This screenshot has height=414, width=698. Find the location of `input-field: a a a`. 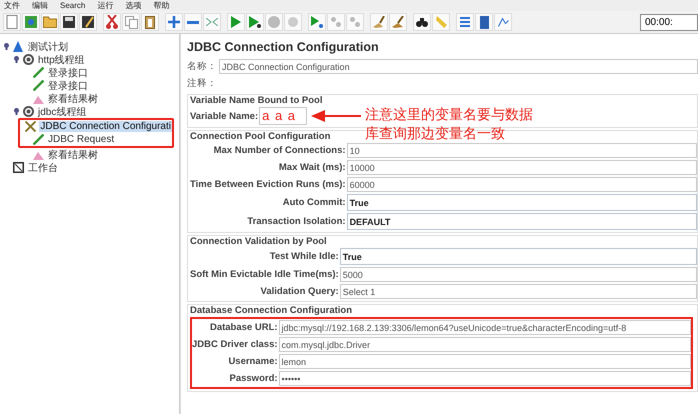

input-field: a a a is located at coordinates (283, 116).